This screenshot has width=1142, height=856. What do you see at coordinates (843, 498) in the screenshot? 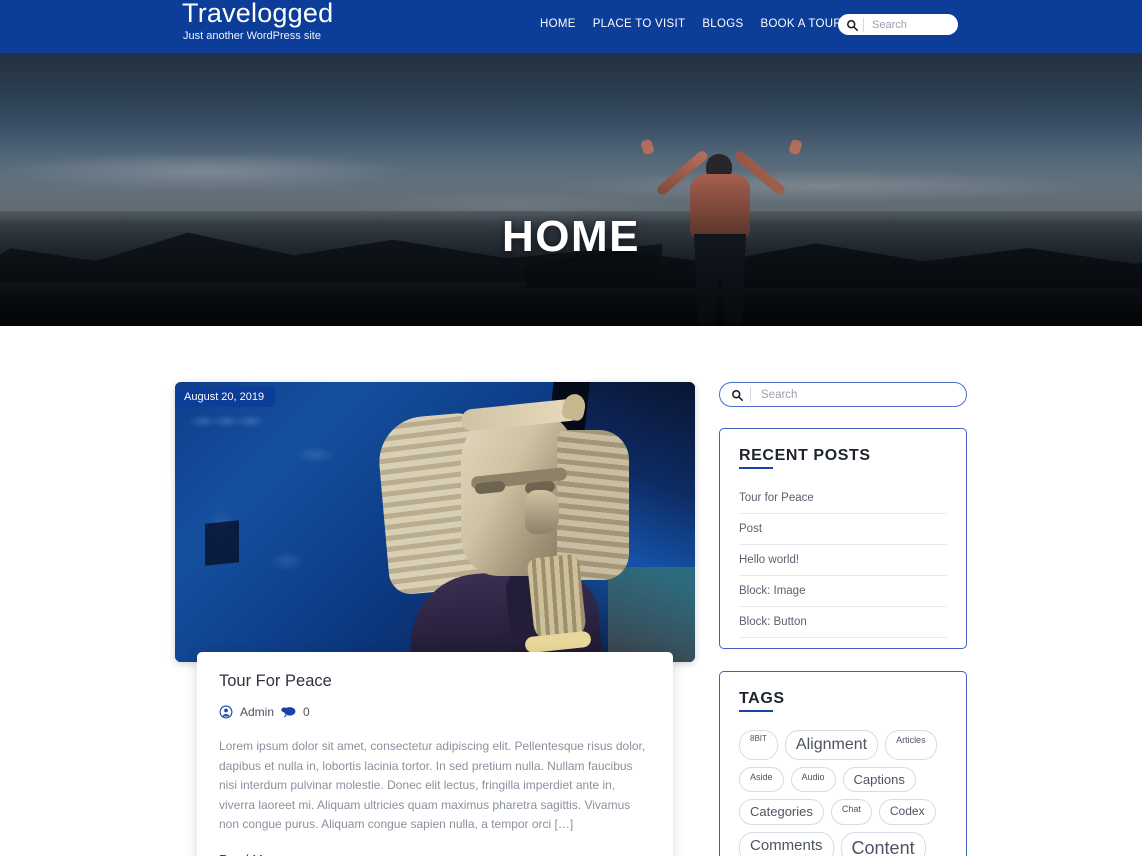
I see `list-item: Tour for Peace` at bounding box center [843, 498].